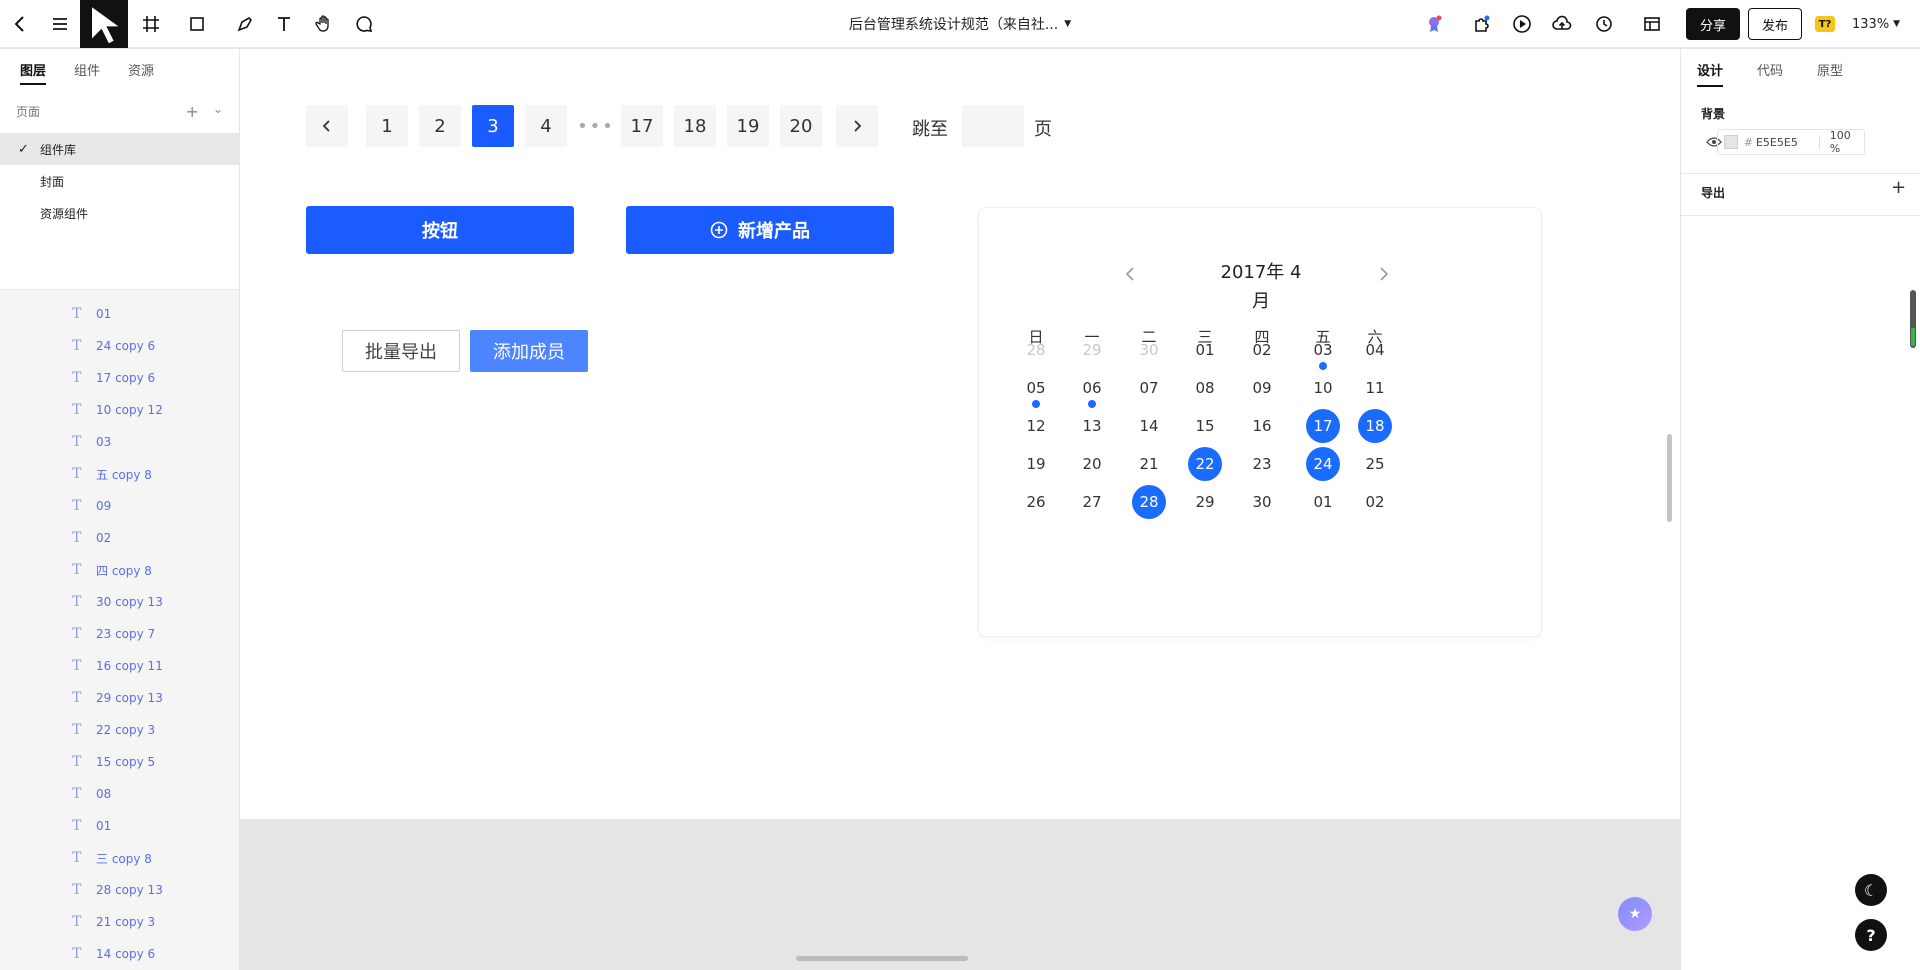  Describe the element at coordinates (119, 346) in the screenshot. I see `layer-item: T 24 copy 6` at that location.